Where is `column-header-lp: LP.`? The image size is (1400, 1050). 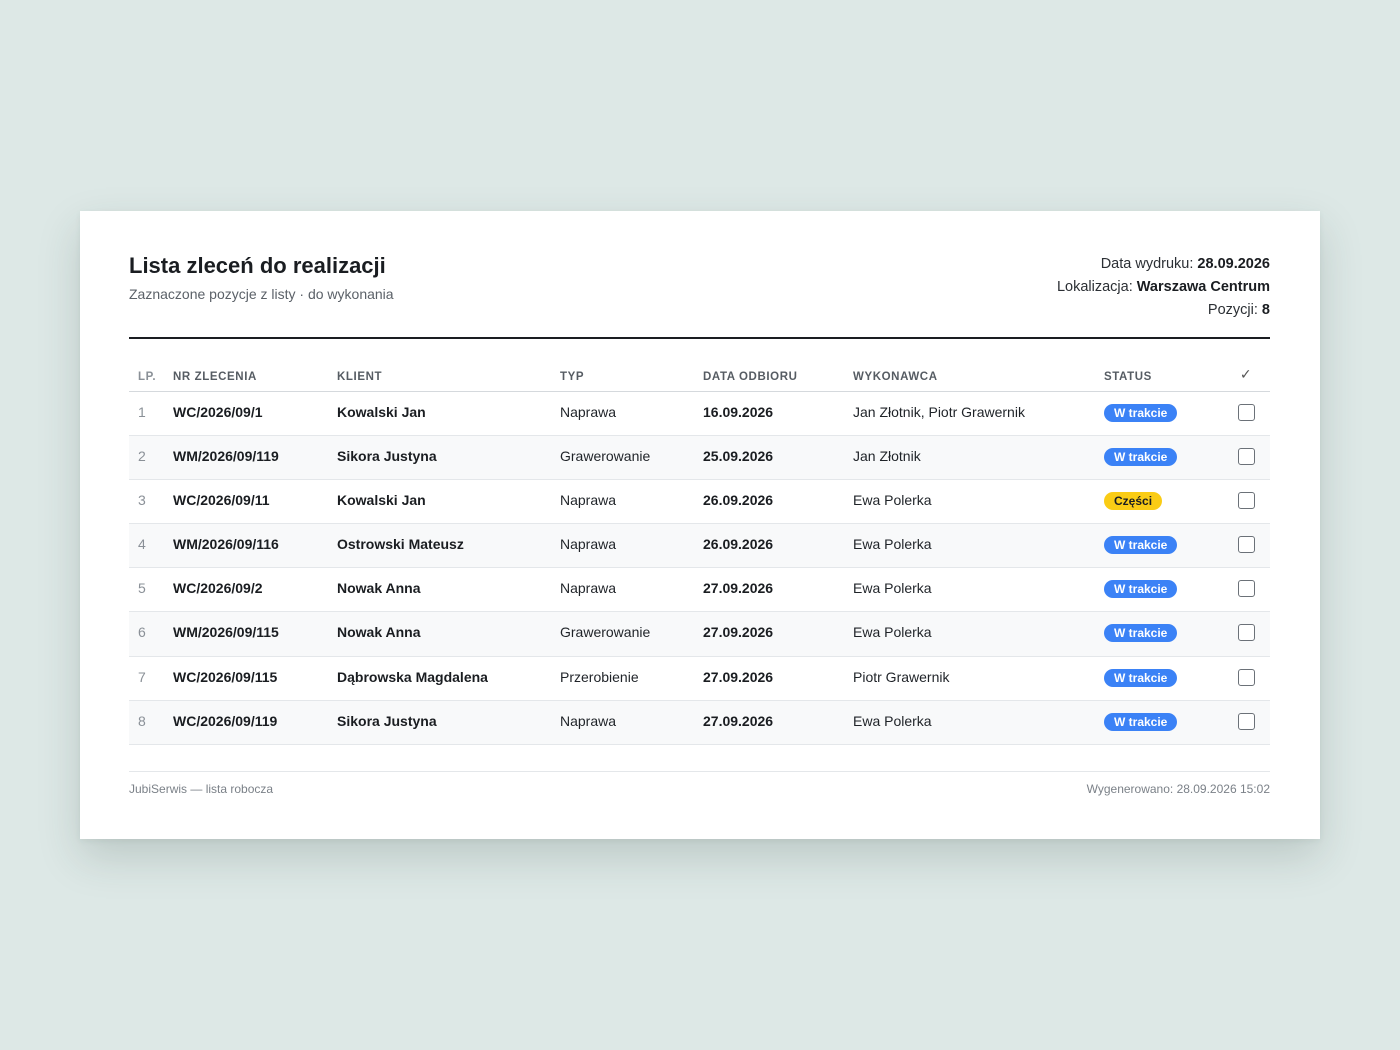
column-header-lp: LP. is located at coordinates (151, 377).